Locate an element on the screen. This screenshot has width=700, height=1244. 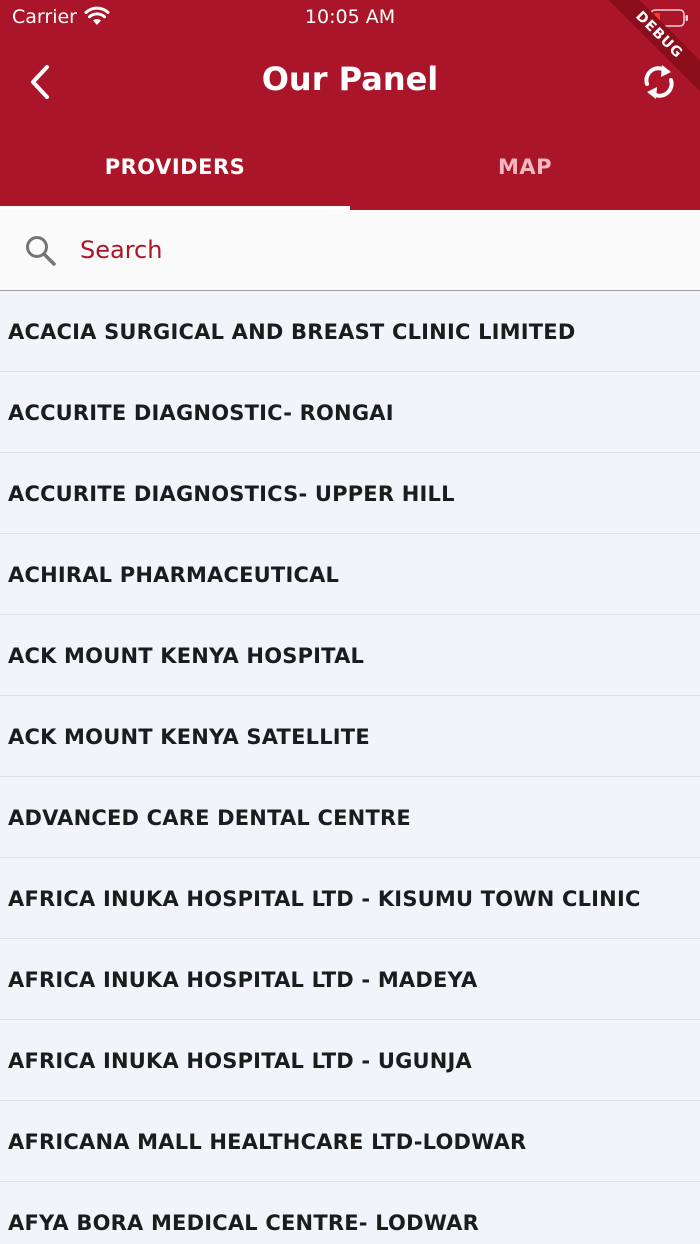
provider-name: AFRICA INUKA HOSPITAL LTD - MADEYA is located at coordinates (243, 980).